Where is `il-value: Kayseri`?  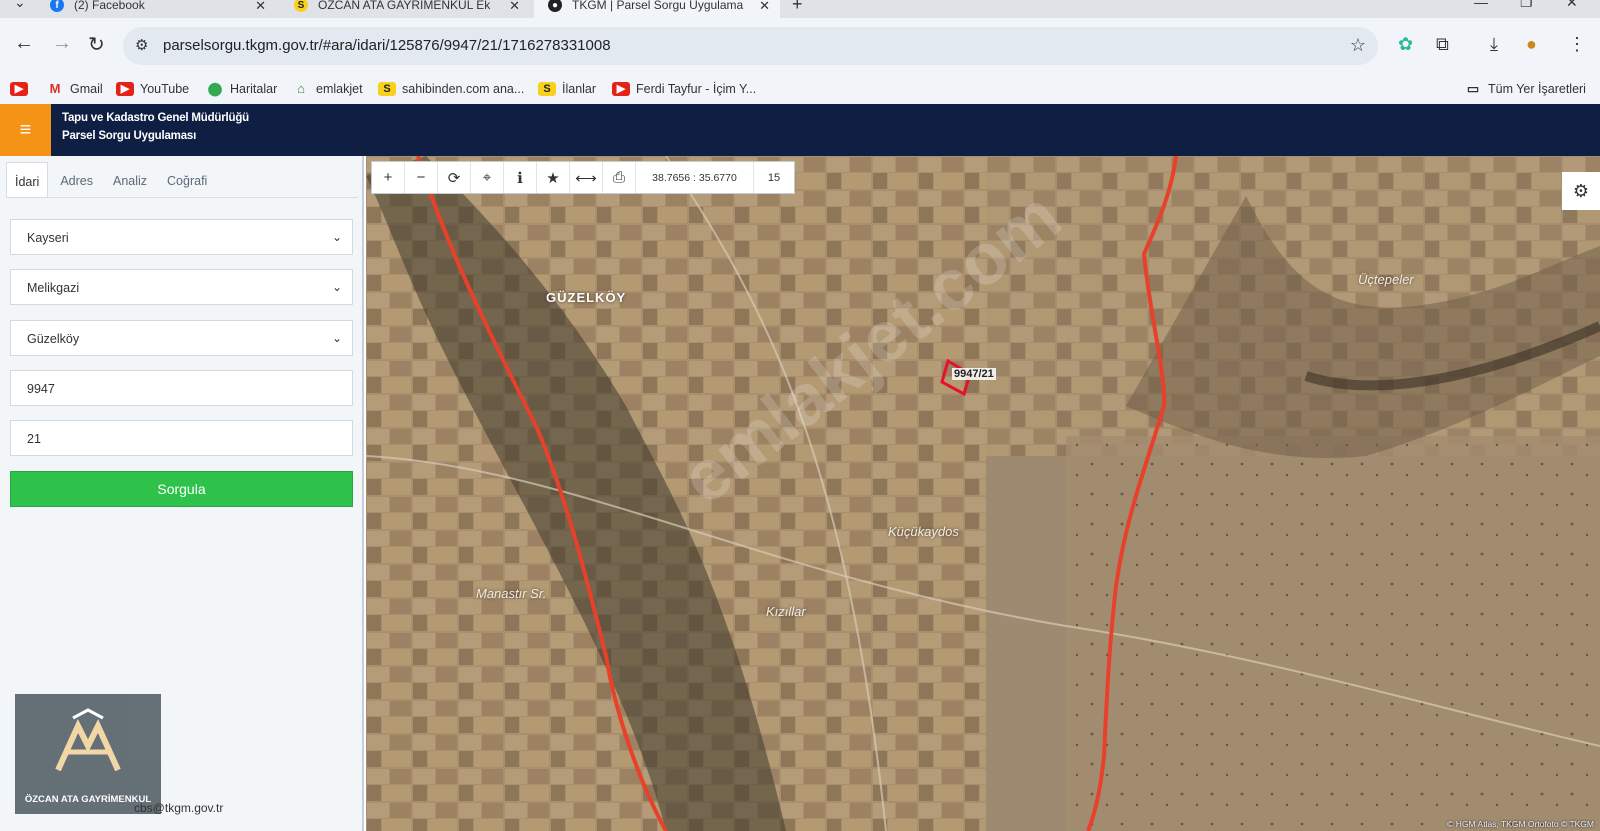 il-value: Kayseri is located at coordinates (48, 238).